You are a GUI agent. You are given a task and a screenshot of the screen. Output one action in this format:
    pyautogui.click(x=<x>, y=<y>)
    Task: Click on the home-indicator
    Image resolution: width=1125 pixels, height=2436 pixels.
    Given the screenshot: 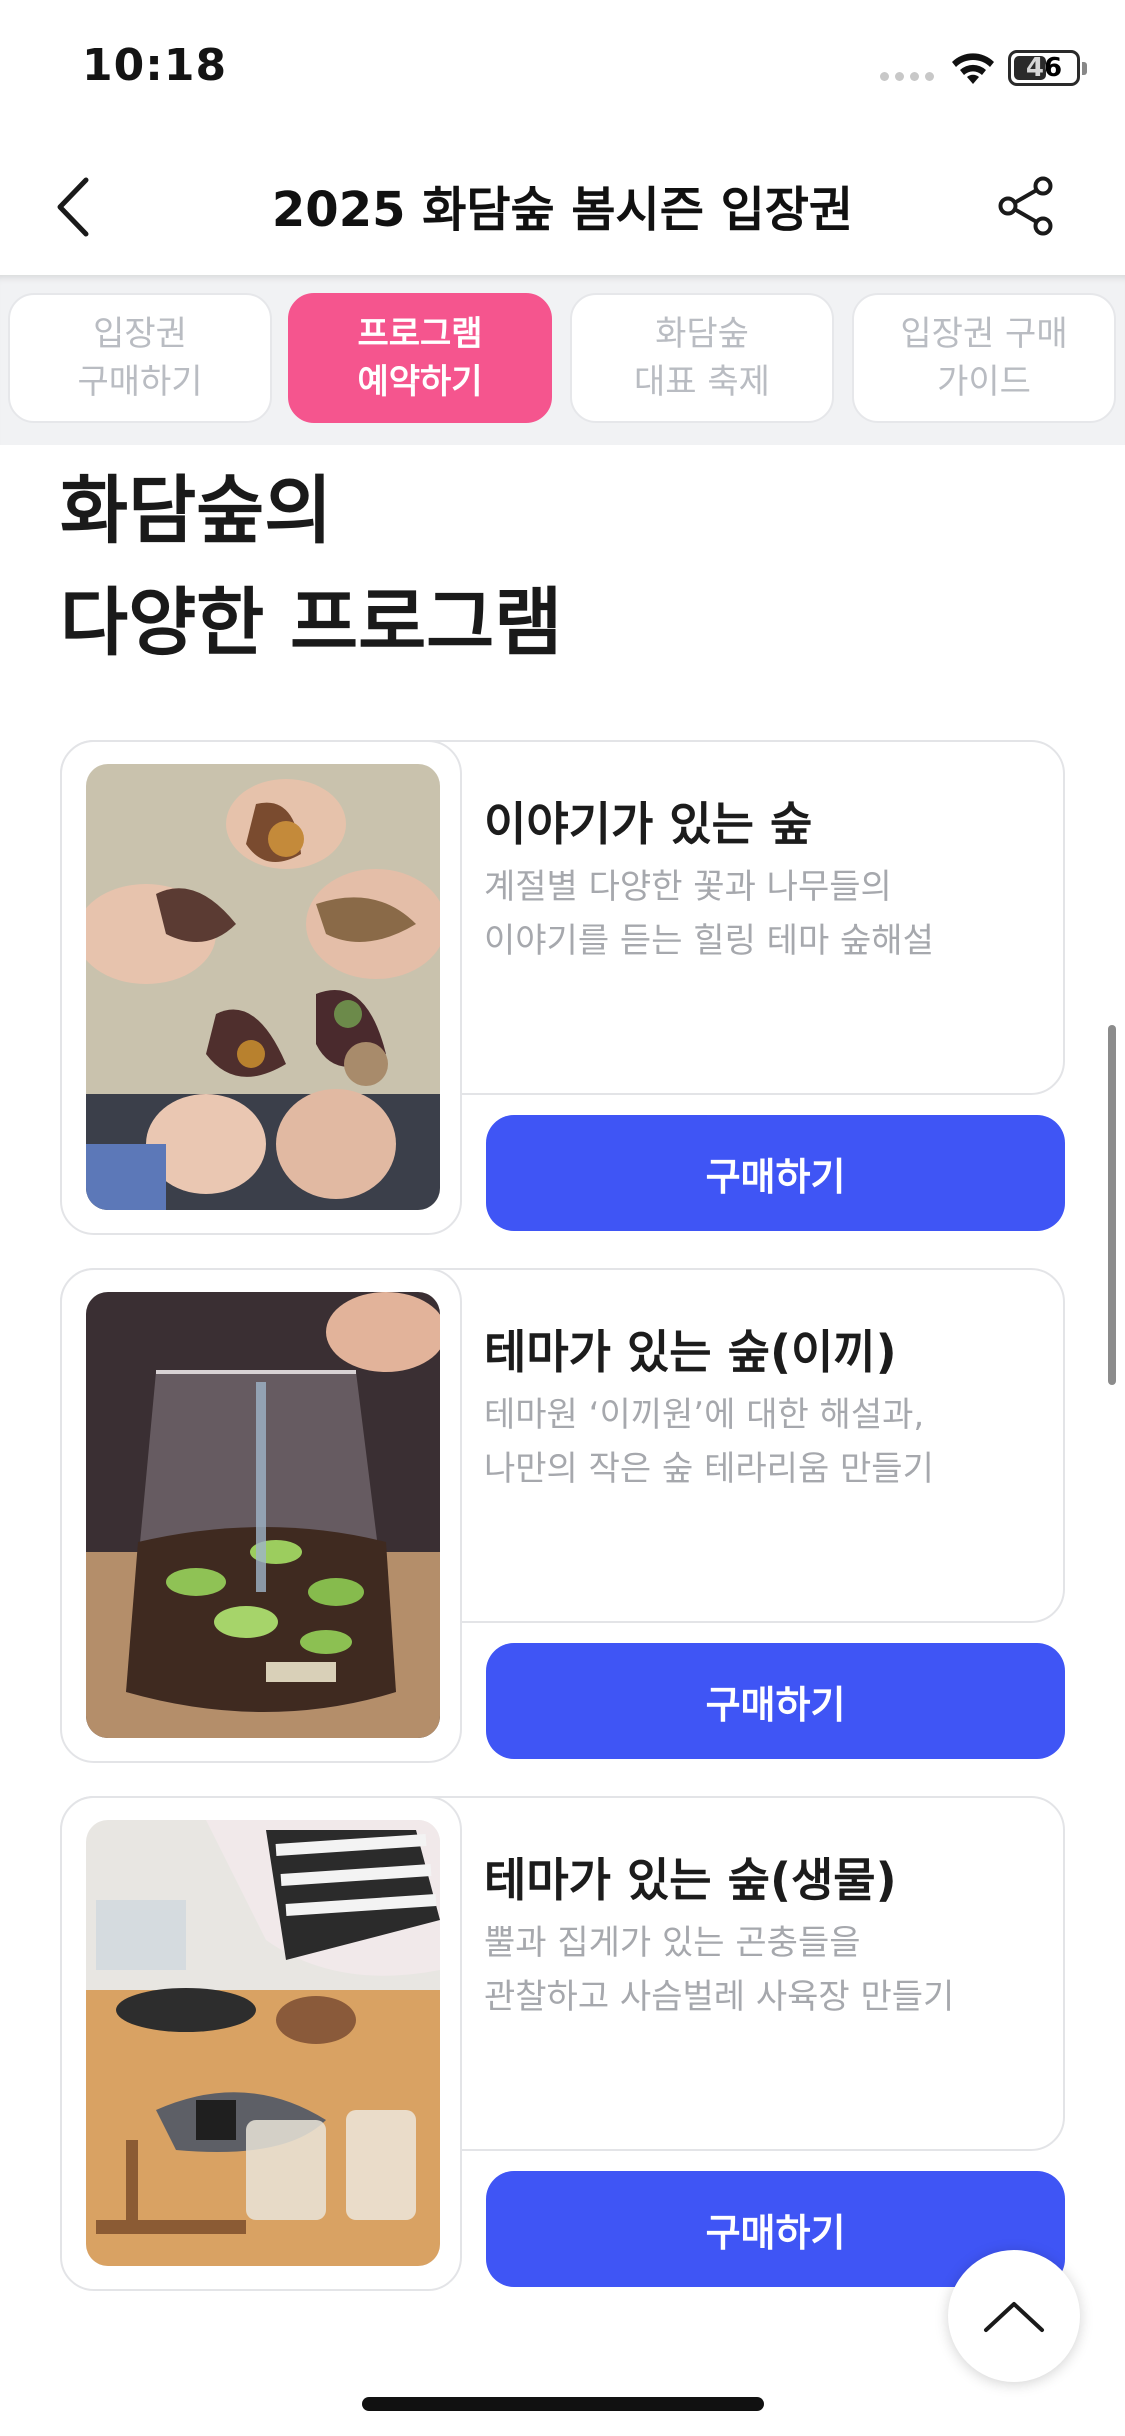 What is the action you would take?
    pyautogui.click(x=563, y=2404)
    